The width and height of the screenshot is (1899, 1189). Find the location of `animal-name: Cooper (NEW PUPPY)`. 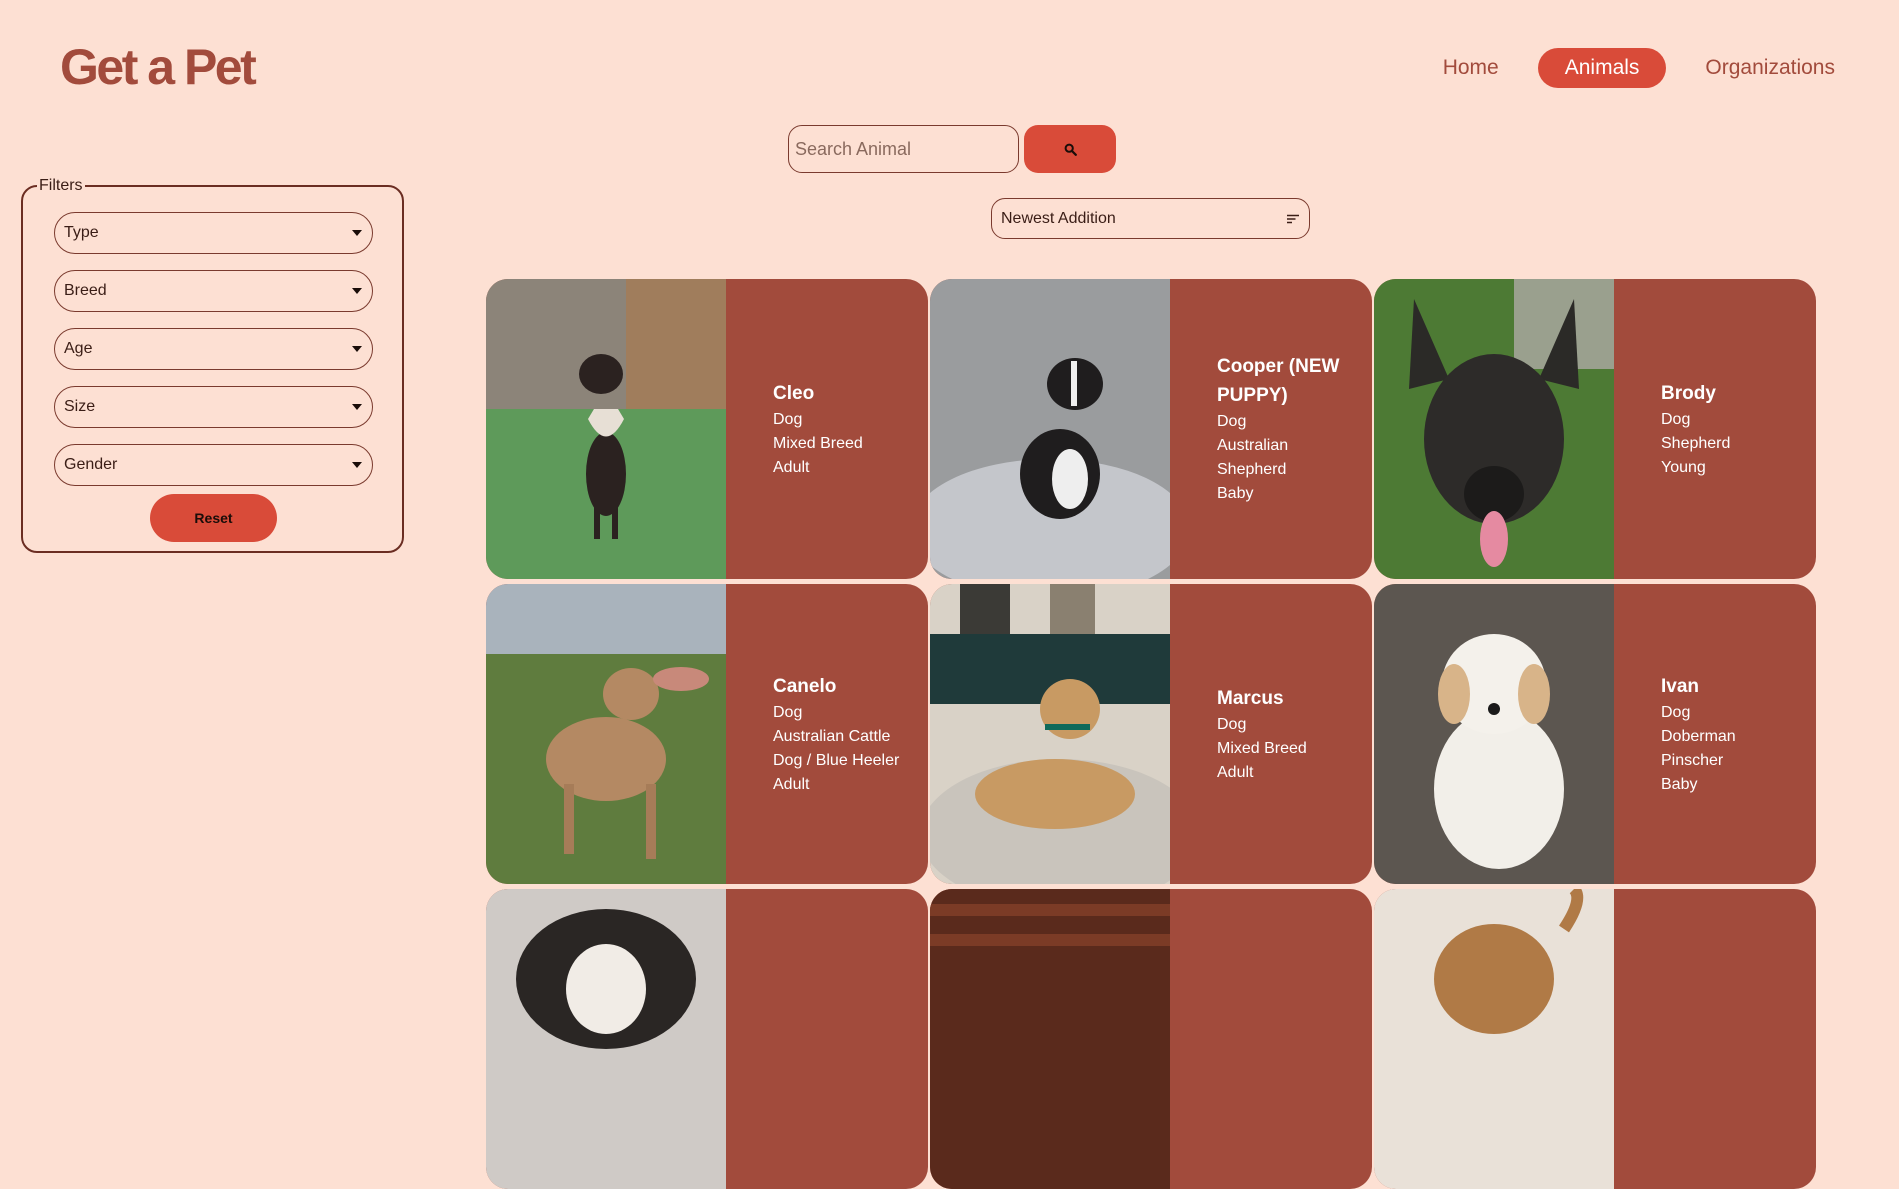

animal-name: Cooper (NEW PUPPY) is located at coordinates (1278, 381).